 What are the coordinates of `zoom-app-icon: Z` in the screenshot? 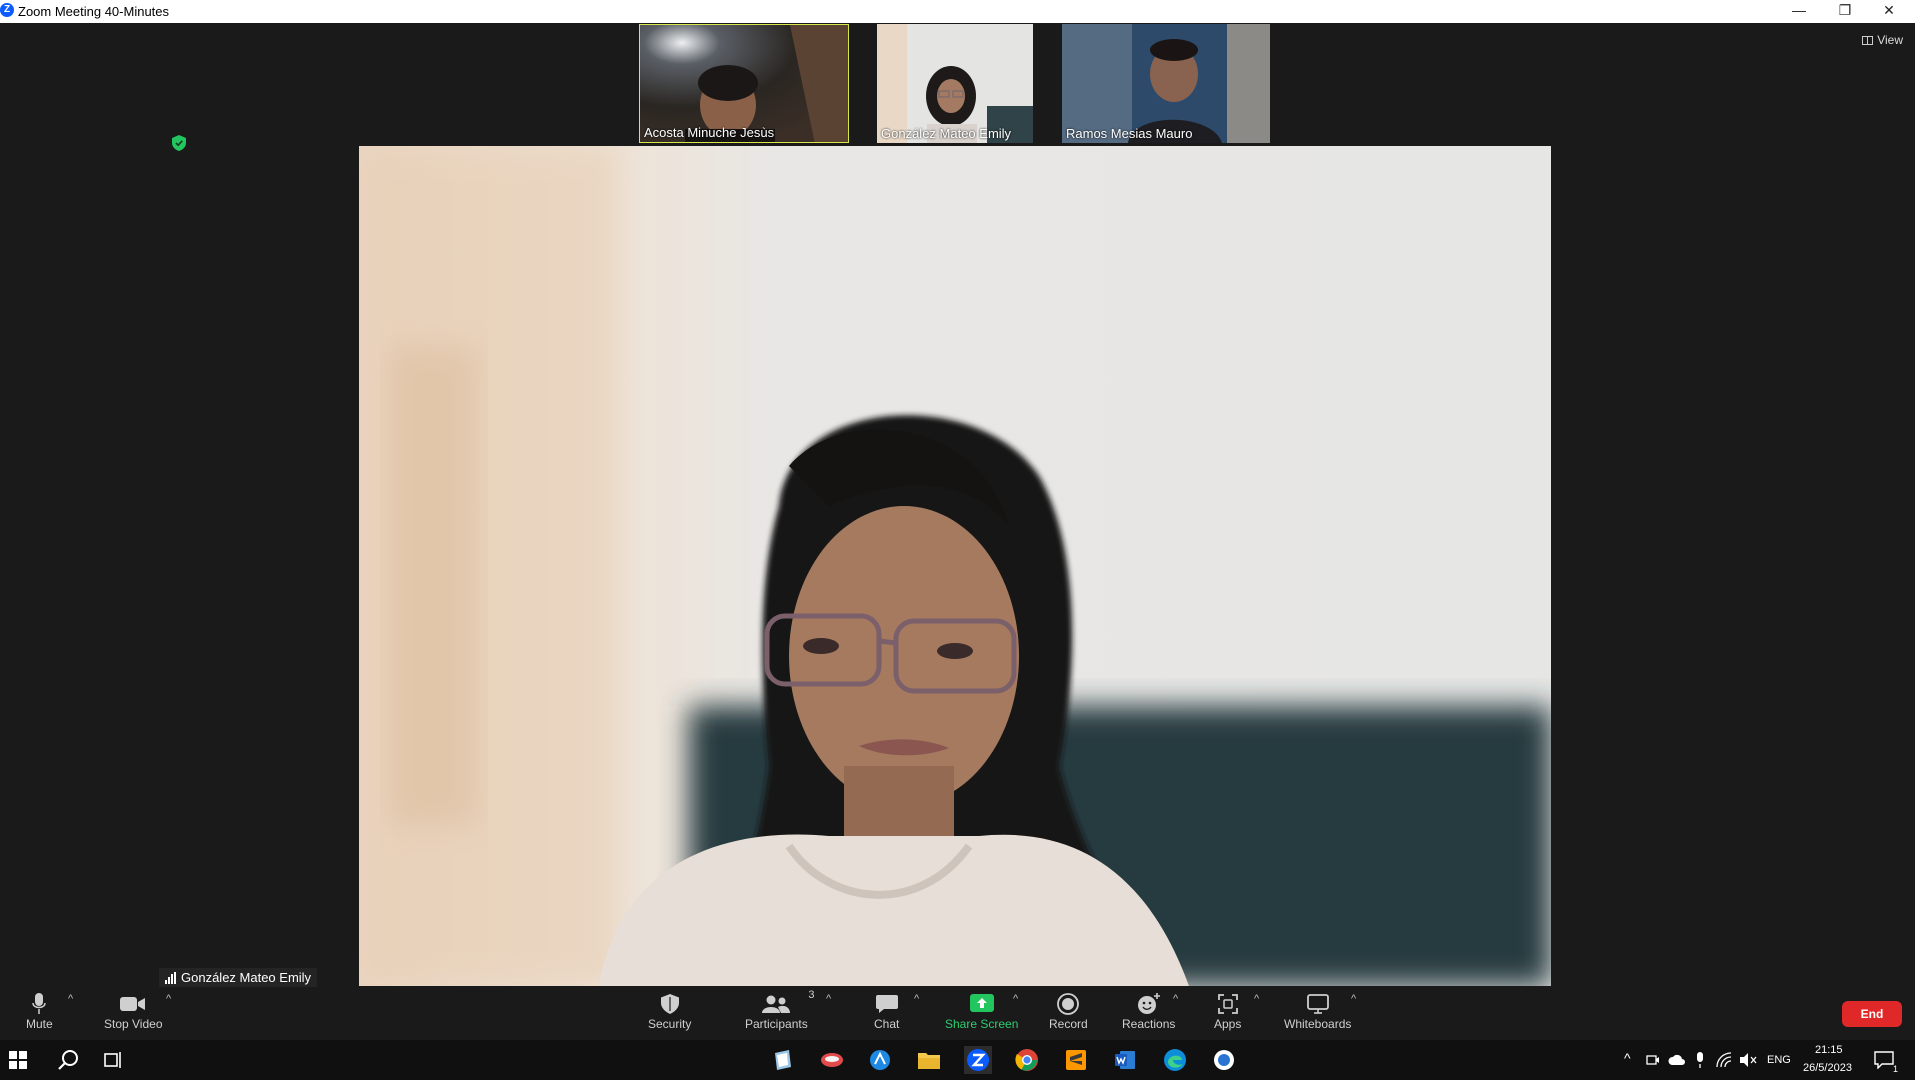 It's located at (7, 10).